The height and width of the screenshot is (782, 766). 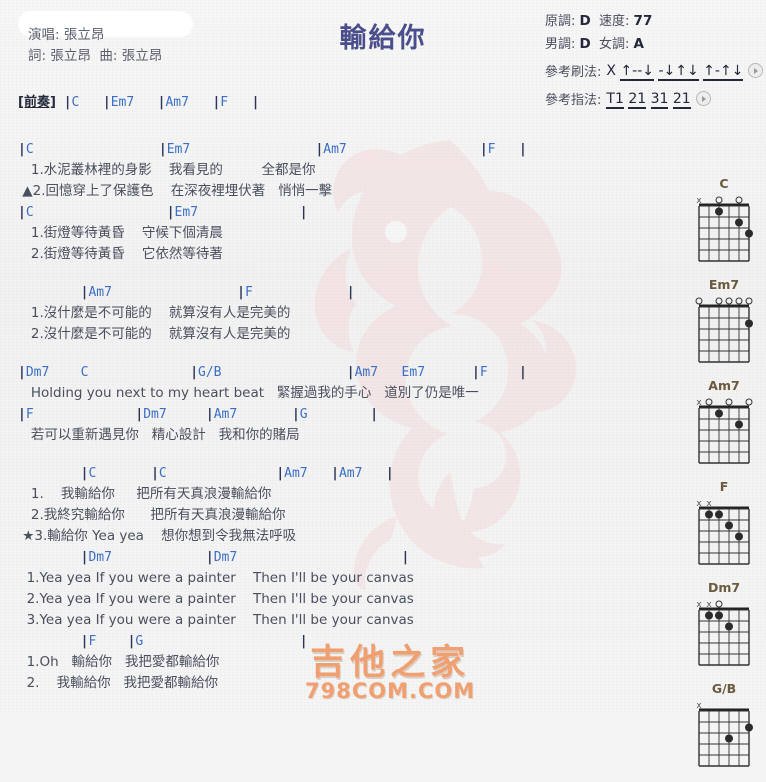 I want to click on chord-line: |C |C |Am7 |Am7 |, so click(x=237, y=473).